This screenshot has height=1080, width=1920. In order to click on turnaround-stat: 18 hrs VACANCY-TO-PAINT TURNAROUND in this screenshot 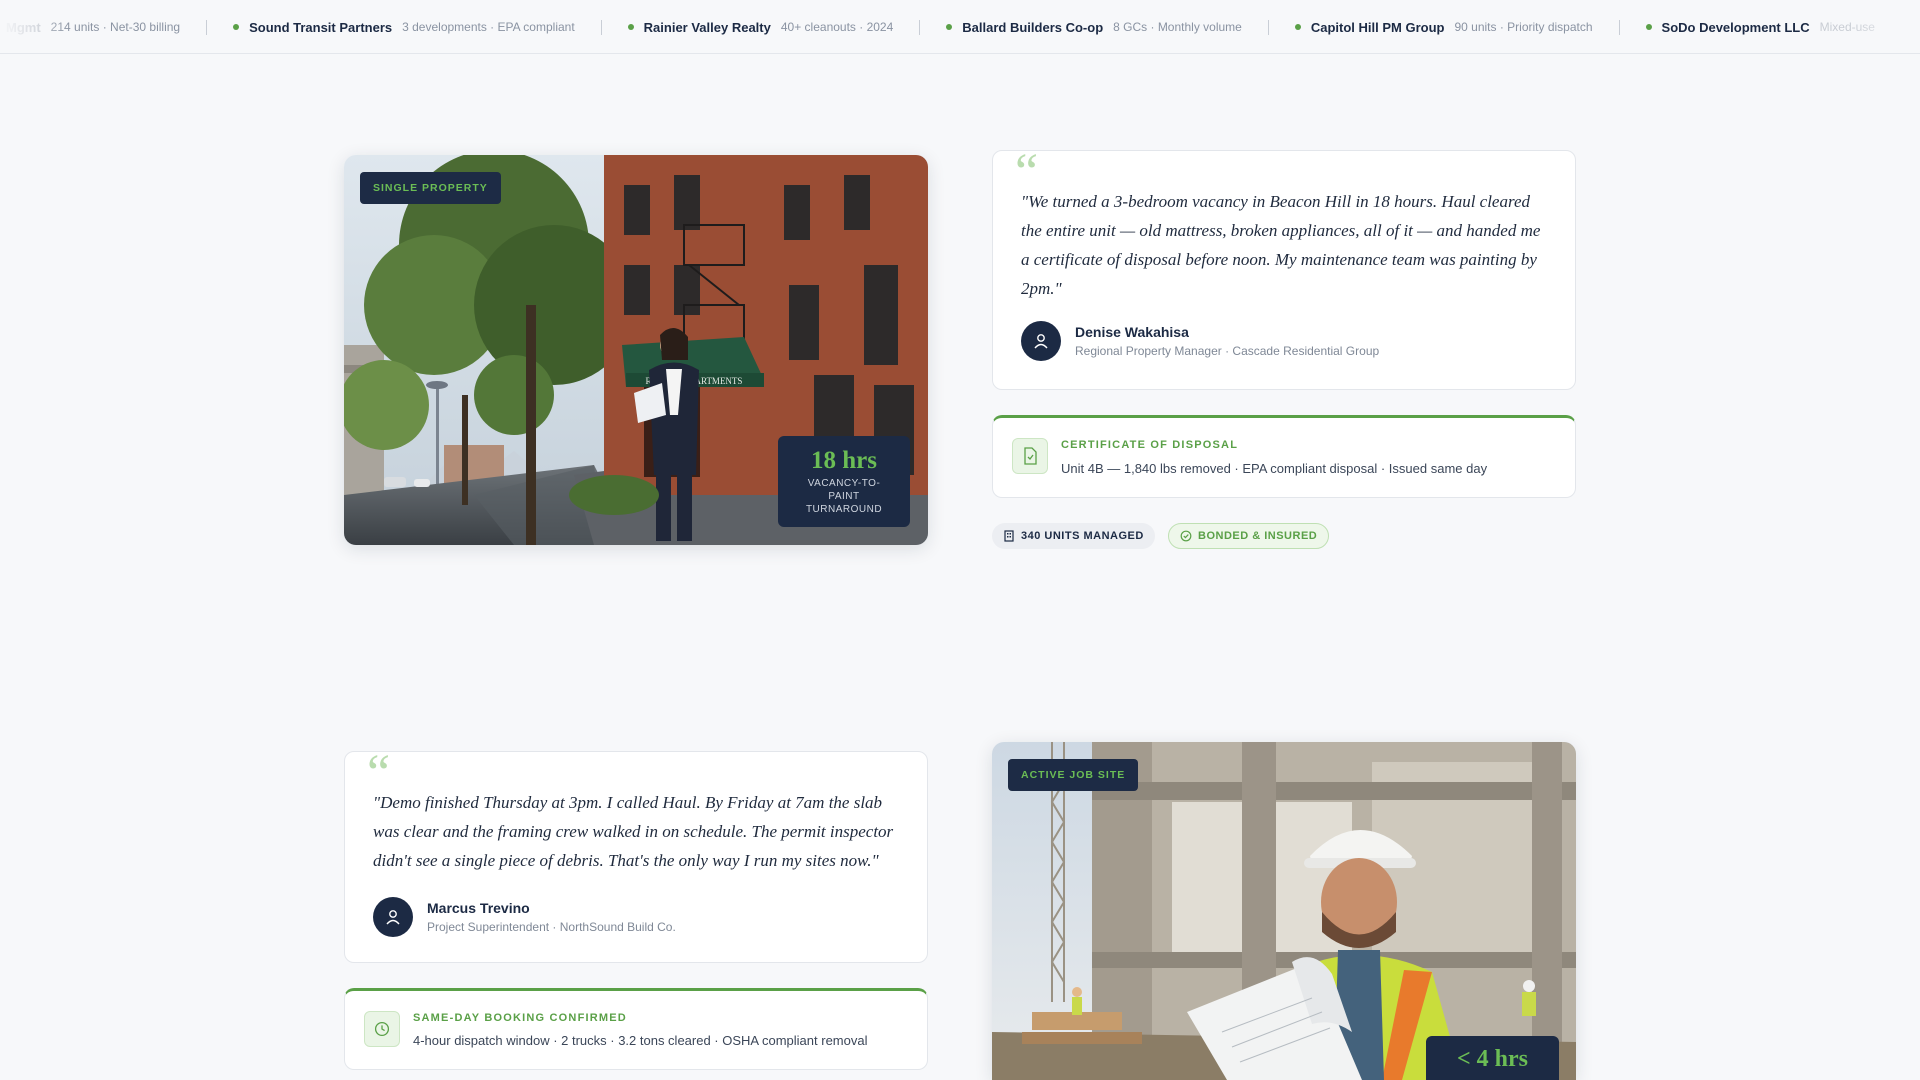, I will do `click(844, 481)`.